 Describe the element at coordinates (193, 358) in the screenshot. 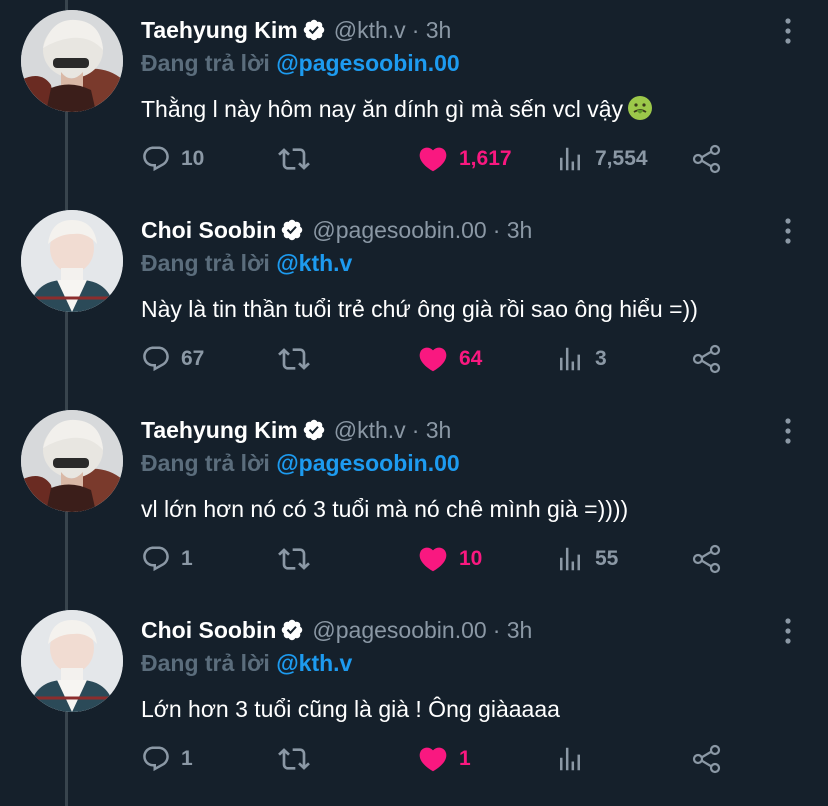

I see `reply-count: 67` at that location.